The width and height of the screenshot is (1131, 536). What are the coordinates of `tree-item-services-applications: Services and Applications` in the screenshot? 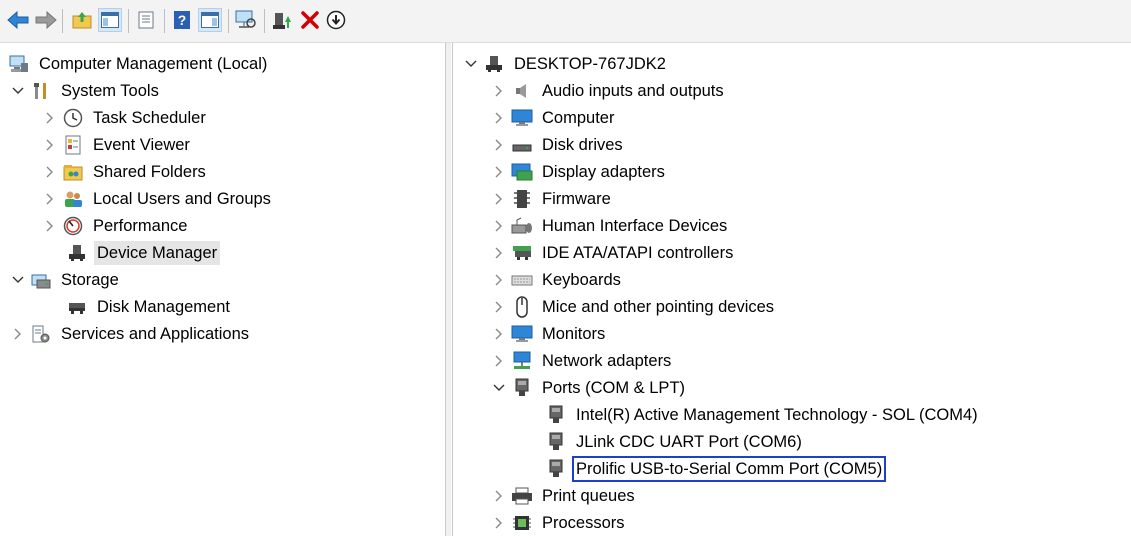 It's located at (131, 334).